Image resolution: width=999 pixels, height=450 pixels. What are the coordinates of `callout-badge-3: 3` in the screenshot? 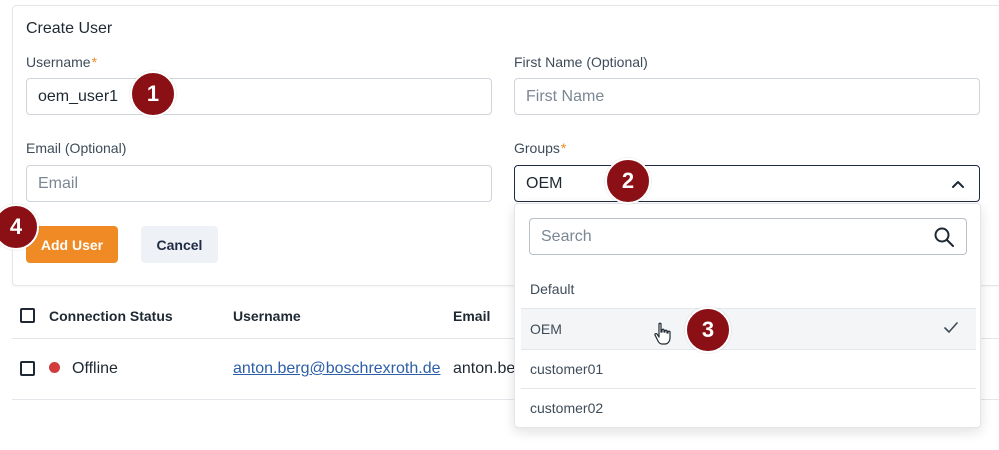 It's located at (708, 330).